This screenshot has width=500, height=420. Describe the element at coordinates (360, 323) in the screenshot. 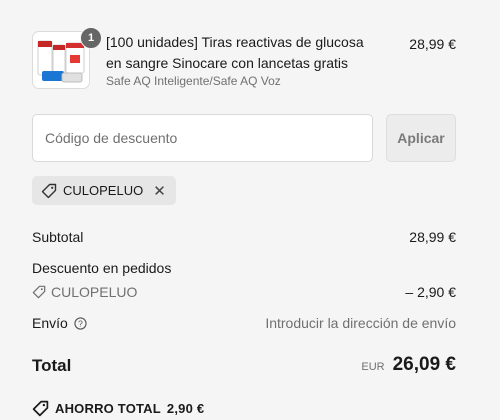

I see `shipping-value: Introducir la dirección de envío` at that location.